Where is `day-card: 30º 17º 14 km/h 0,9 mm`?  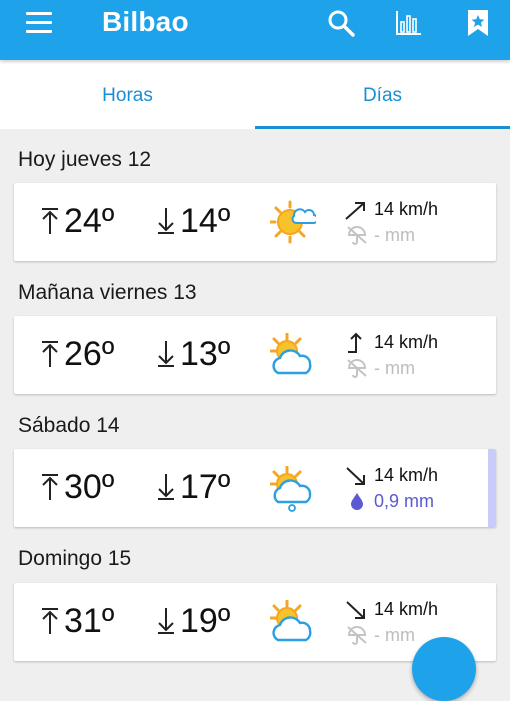 day-card: 30º 17º 14 km/h 0,9 mm is located at coordinates (255, 488).